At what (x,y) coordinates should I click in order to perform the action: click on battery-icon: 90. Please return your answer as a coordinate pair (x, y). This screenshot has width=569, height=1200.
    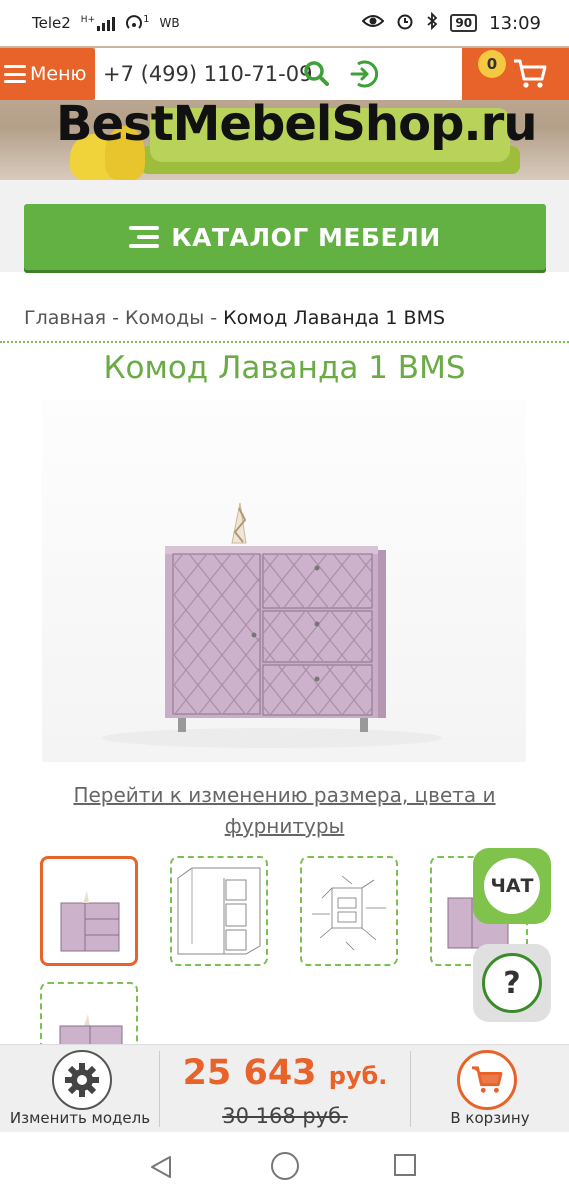
    Looking at the image, I should click on (464, 23).